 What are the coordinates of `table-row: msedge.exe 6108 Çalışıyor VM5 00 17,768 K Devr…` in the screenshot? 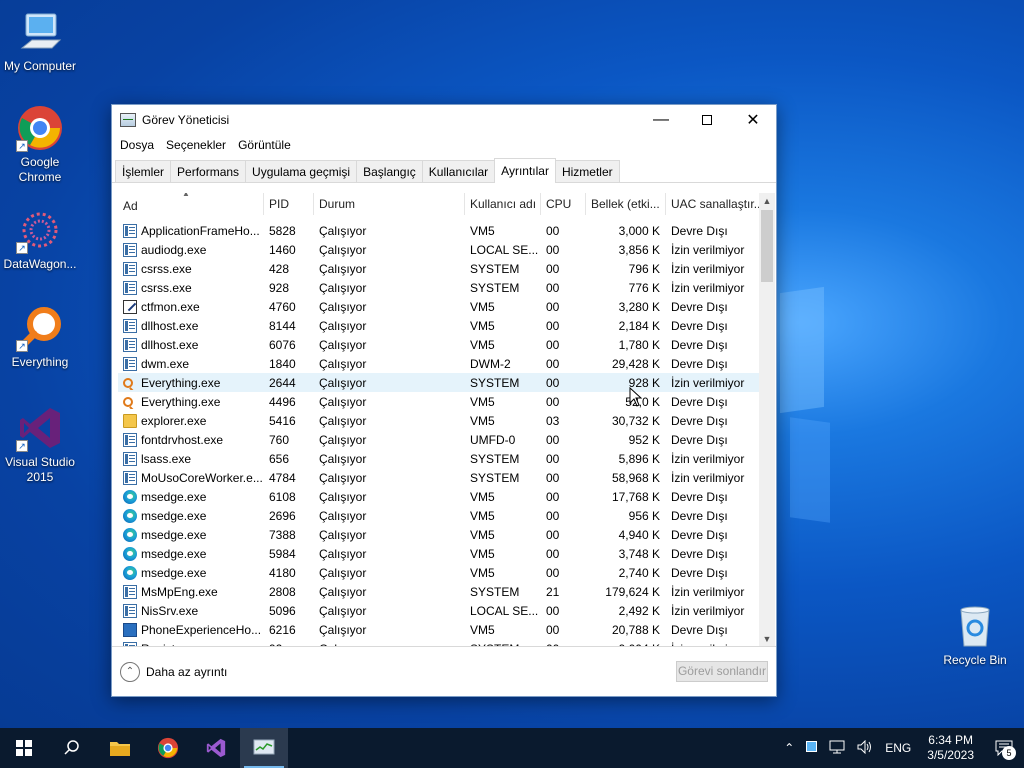 It's located at (444, 496).